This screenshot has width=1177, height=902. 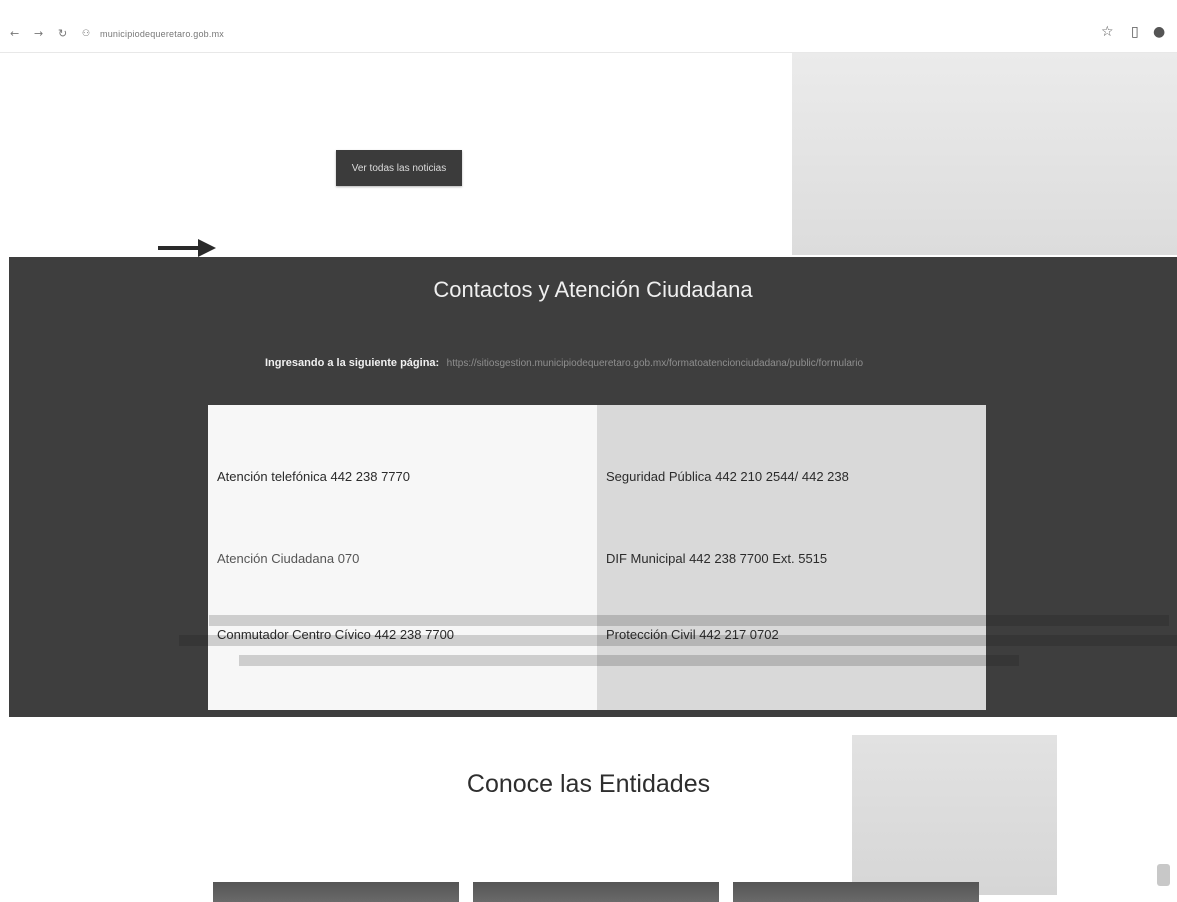 What do you see at coordinates (727, 476) in the screenshot?
I see `contact-public-security: Seguridad Pública 442 210 2544/ 442 238` at bounding box center [727, 476].